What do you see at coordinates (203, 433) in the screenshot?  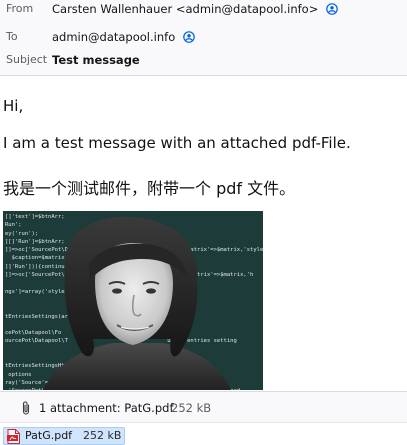 I see `attachment-list: PatG.pdf 252 kB` at bounding box center [203, 433].